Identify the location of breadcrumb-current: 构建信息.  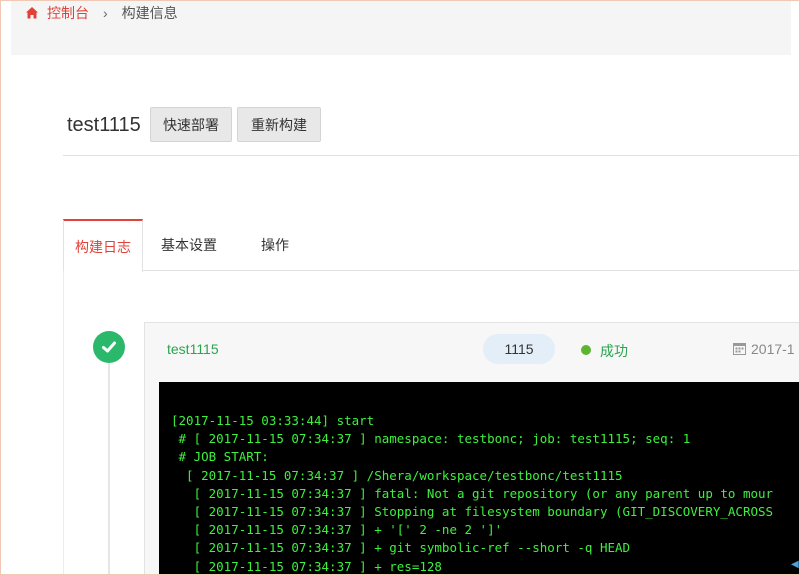
(149, 13).